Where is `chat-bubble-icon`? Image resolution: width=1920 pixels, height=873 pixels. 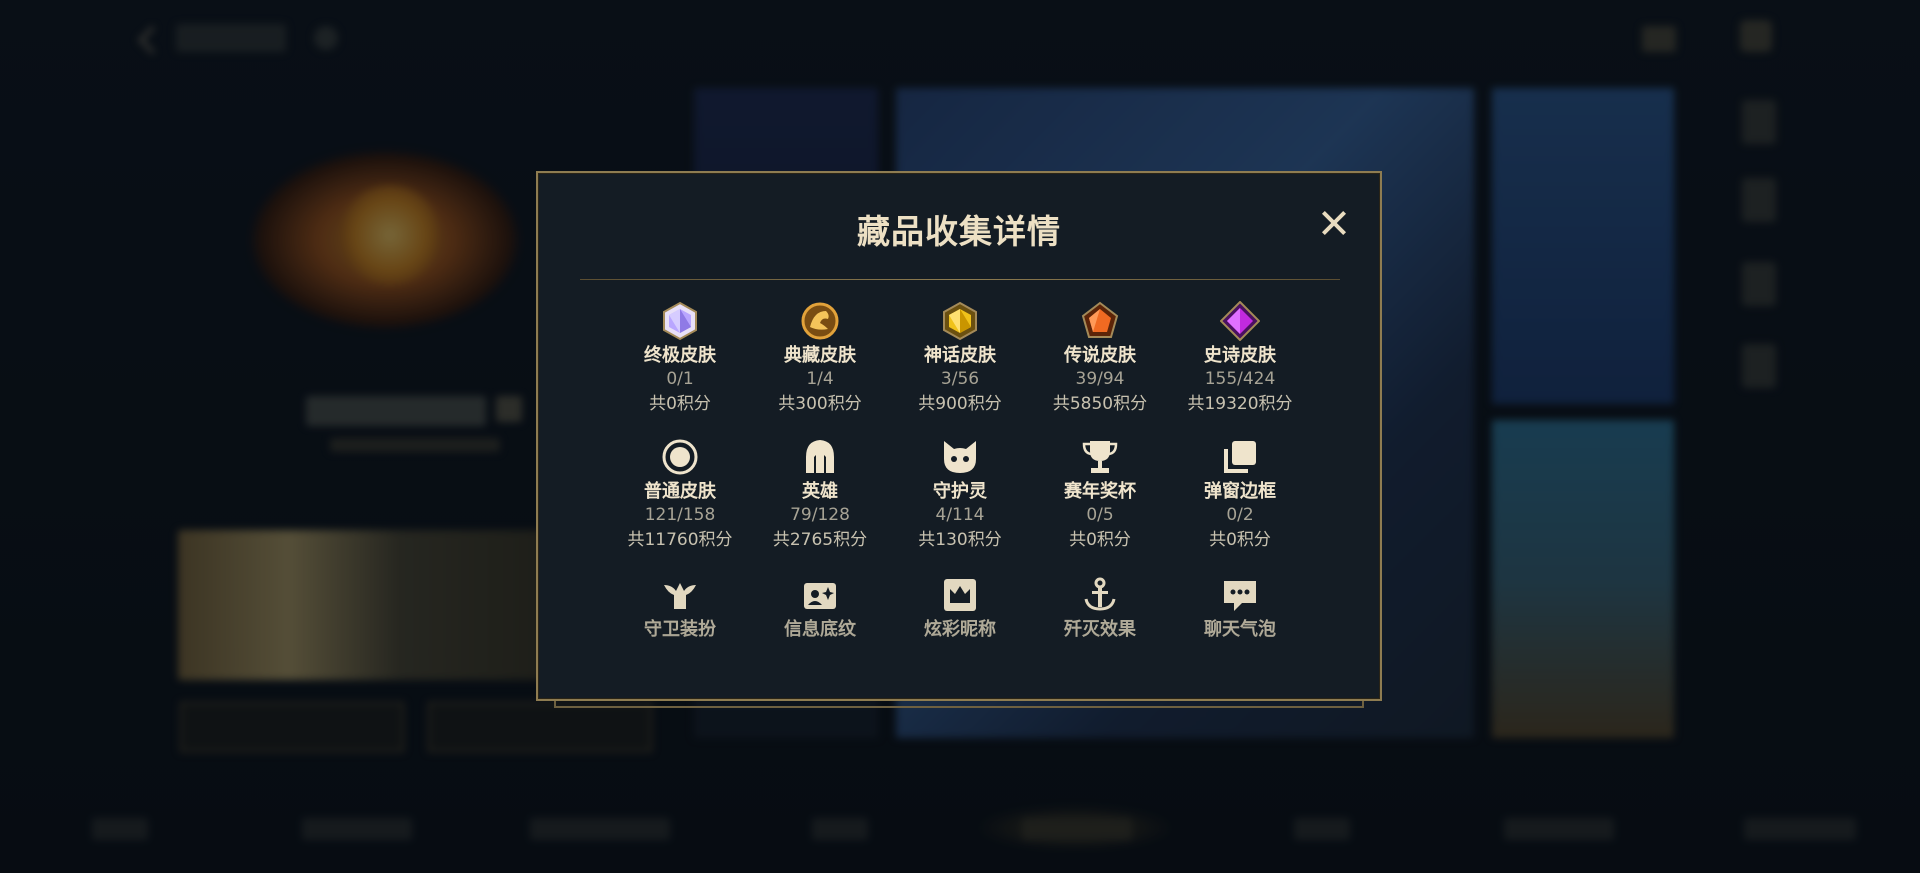 chat-bubble-icon is located at coordinates (1240, 596).